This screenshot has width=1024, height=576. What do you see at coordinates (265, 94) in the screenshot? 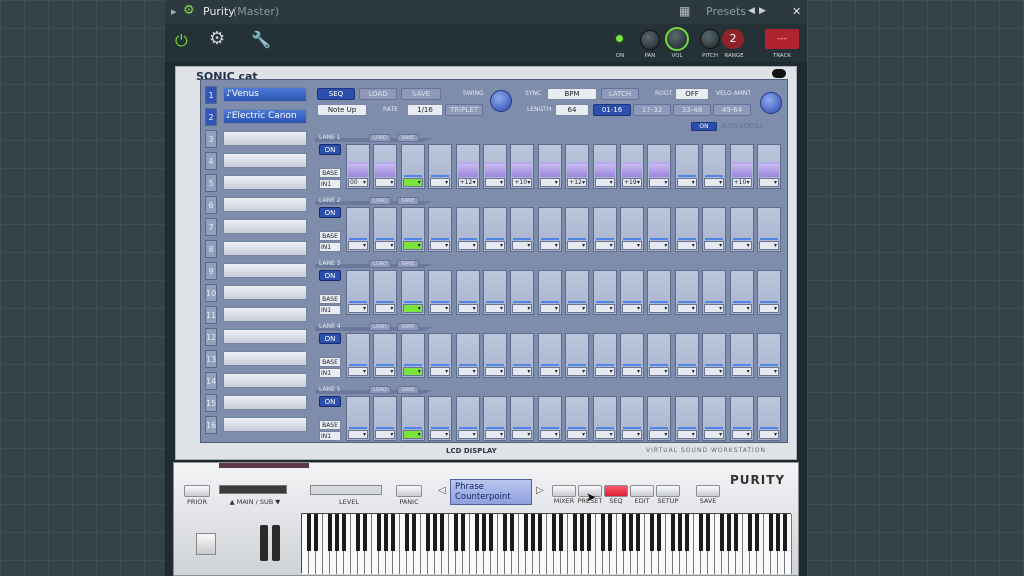
I see `track-name-slot: ♪Venus` at bounding box center [265, 94].